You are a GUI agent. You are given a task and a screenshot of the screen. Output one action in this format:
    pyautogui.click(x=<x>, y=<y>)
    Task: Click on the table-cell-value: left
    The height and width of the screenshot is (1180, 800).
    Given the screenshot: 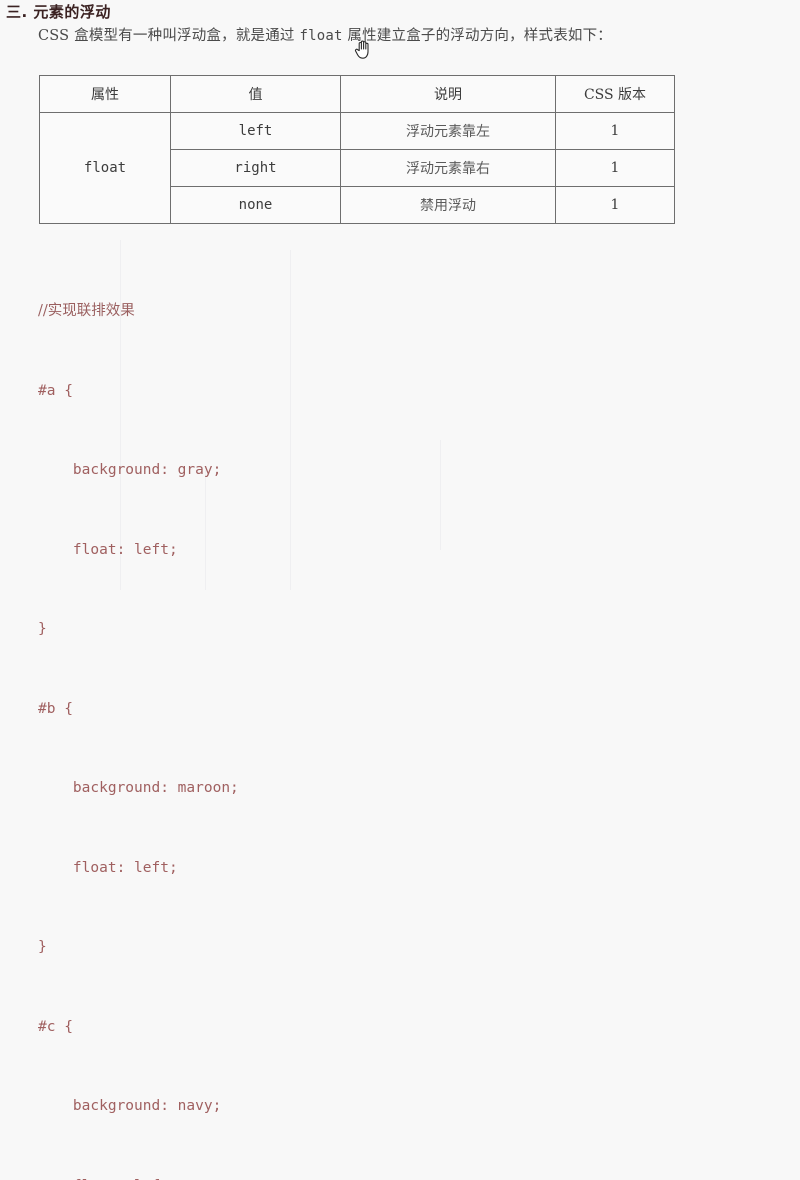 What is the action you would take?
    pyautogui.click(x=256, y=131)
    